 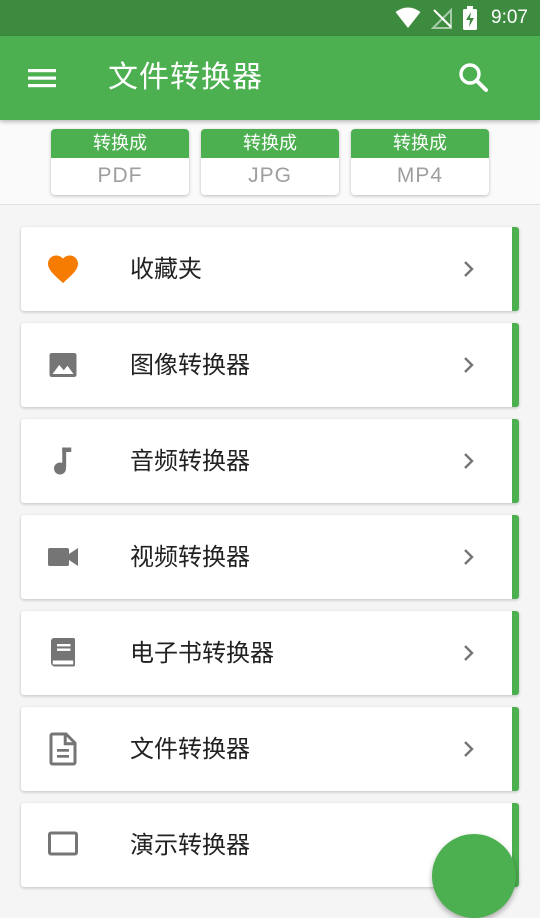 I want to click on list-item-favorites: 收藏夹, so click(x=270, y=269).